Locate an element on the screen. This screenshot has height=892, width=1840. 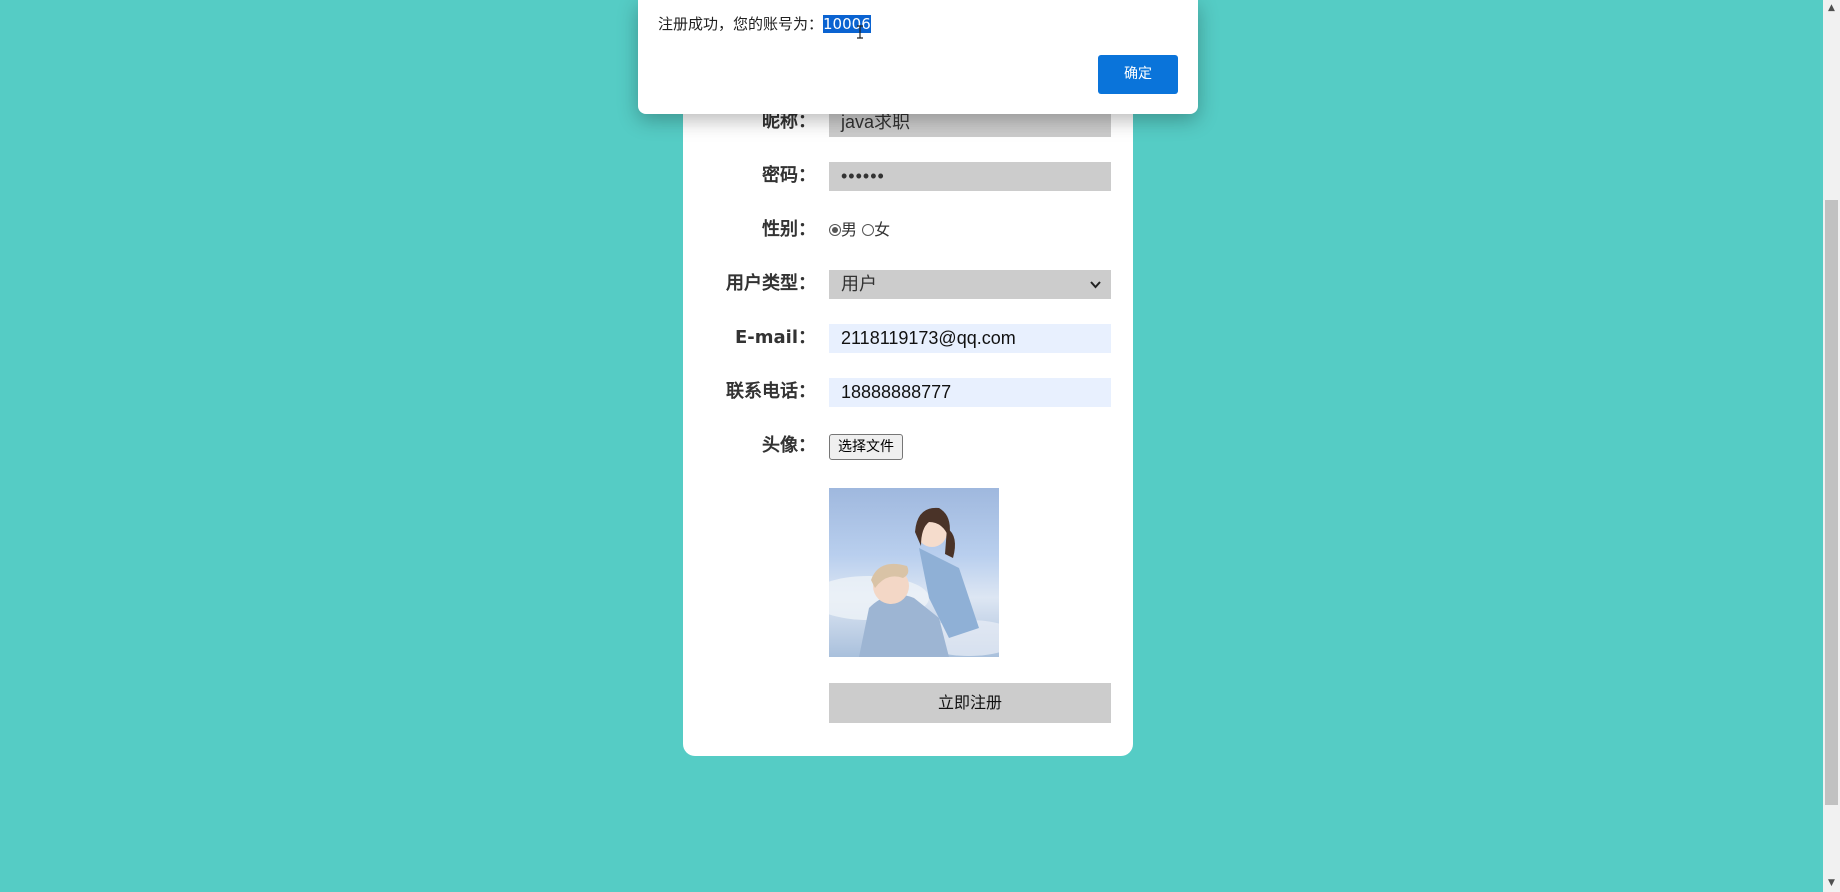
dialog-message-text: 注册成功，您的账号为： is located at coordinates (741, 24).